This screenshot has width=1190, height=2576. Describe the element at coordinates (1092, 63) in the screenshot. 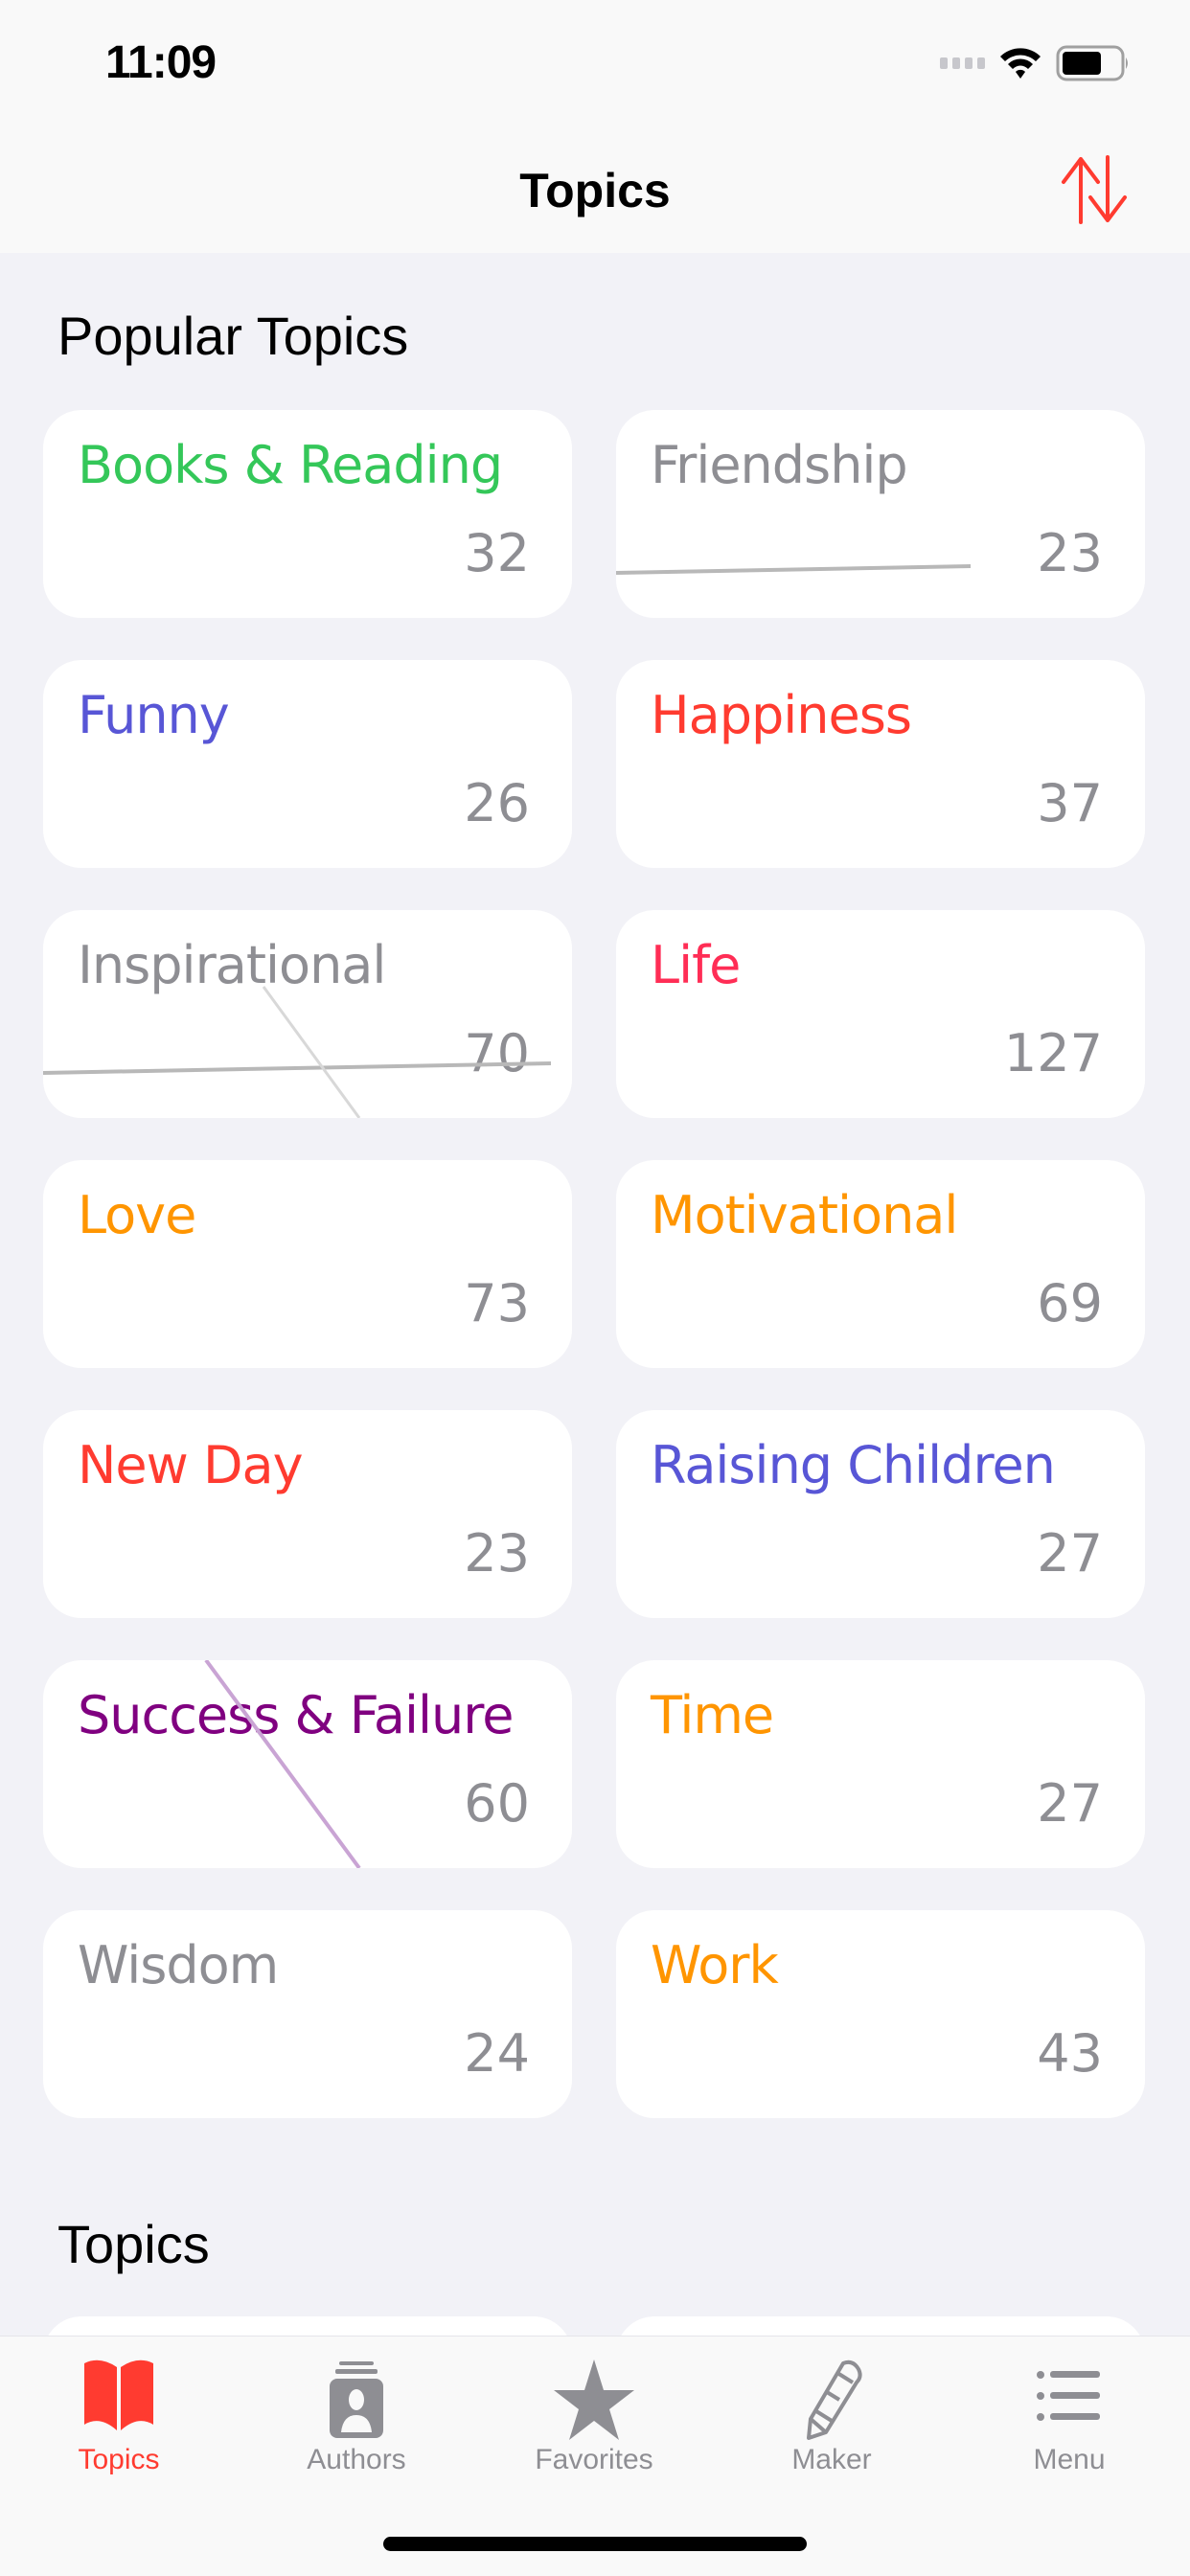

I see `battery-icon` at that location.